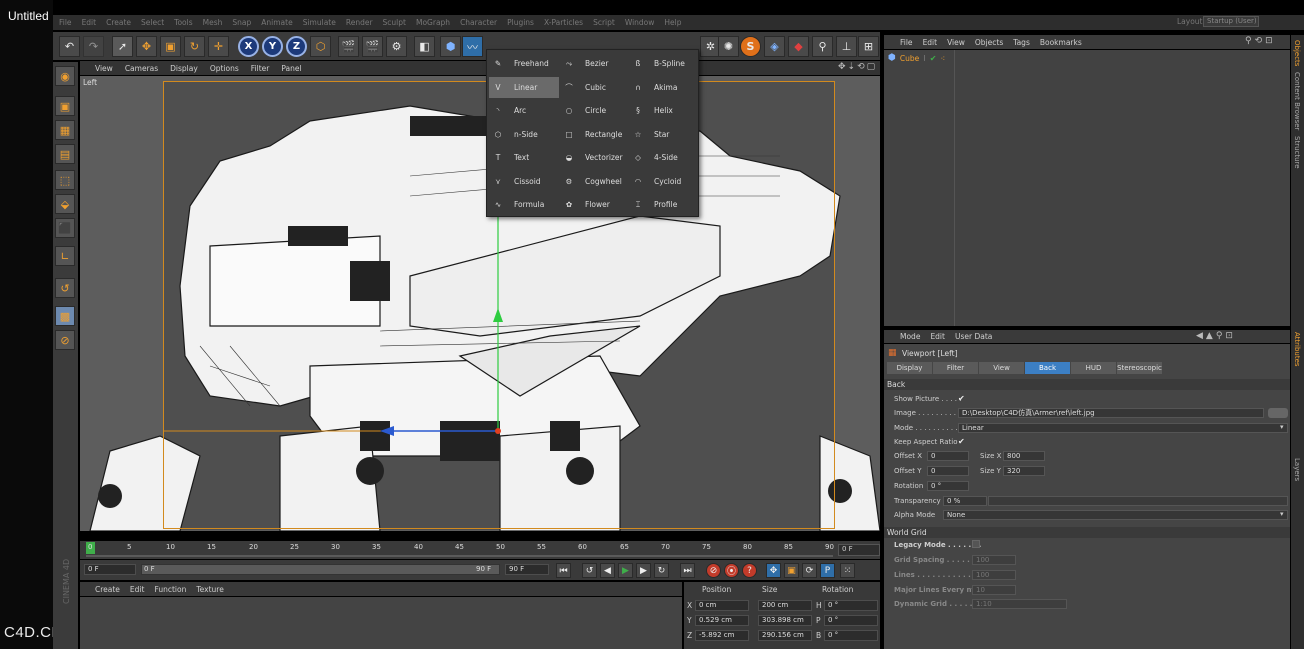  I want to click on spline-cubic-item: ⌒ Cubic, so click(595, 87).